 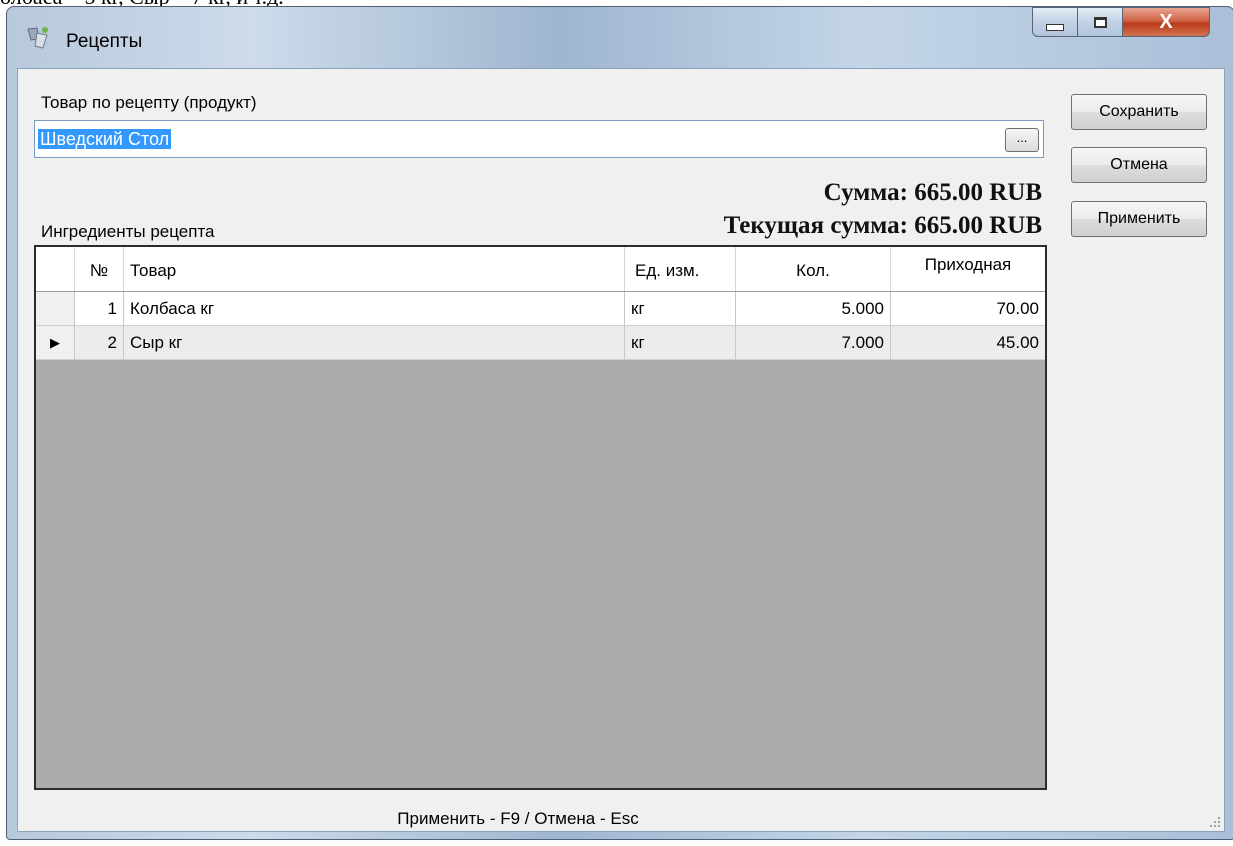 I want to click on cancel-button: Отмена, so click(x=1139, y=165).